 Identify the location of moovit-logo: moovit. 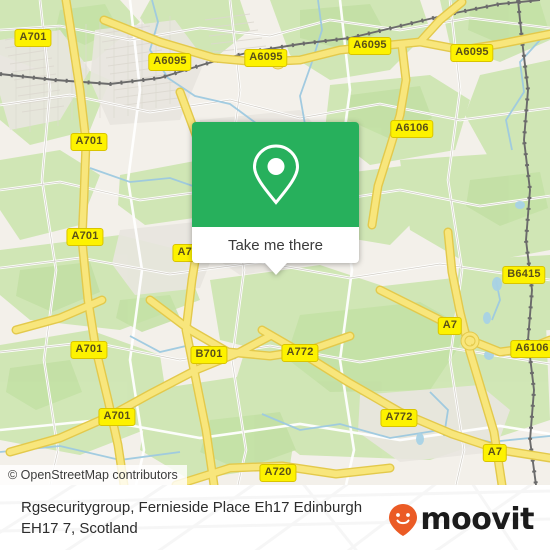
(461, 520).